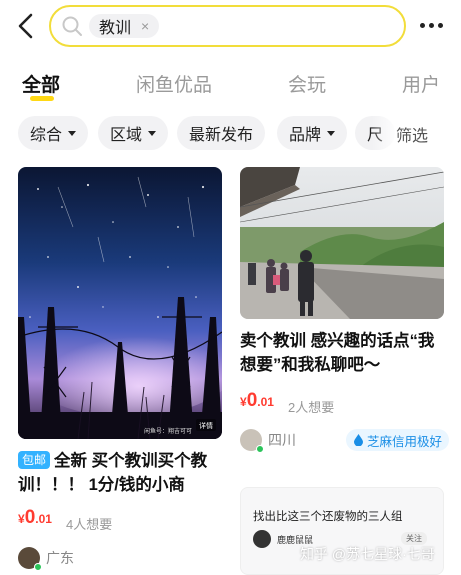 The image size is (461, 575). I want to click on tab-users: 用户, so click(421, 83).